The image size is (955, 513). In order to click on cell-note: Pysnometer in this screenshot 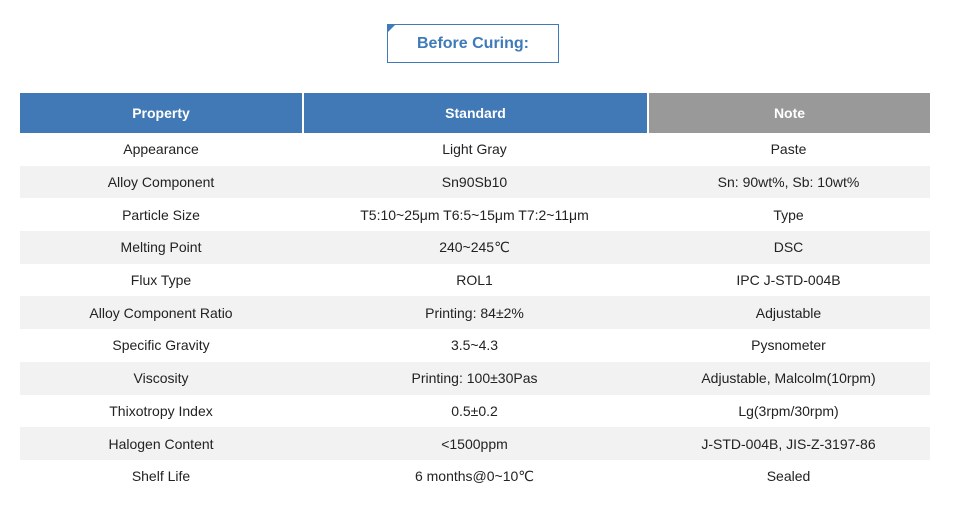, I will do `click(788, 345)`.